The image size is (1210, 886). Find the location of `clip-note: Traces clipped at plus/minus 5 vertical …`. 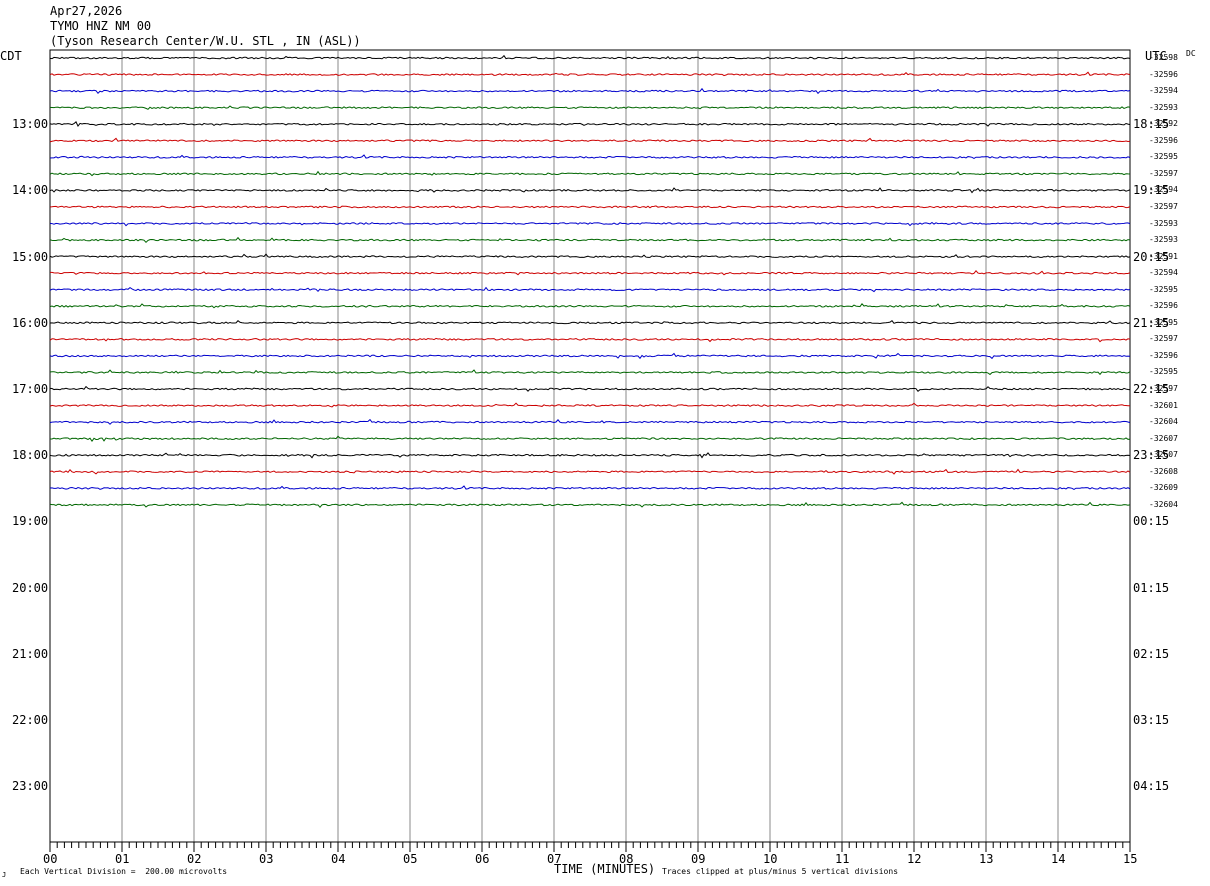

clip-note: Traces clipped at plus/minus 5 vertical … is located at coordinates (780, 871).